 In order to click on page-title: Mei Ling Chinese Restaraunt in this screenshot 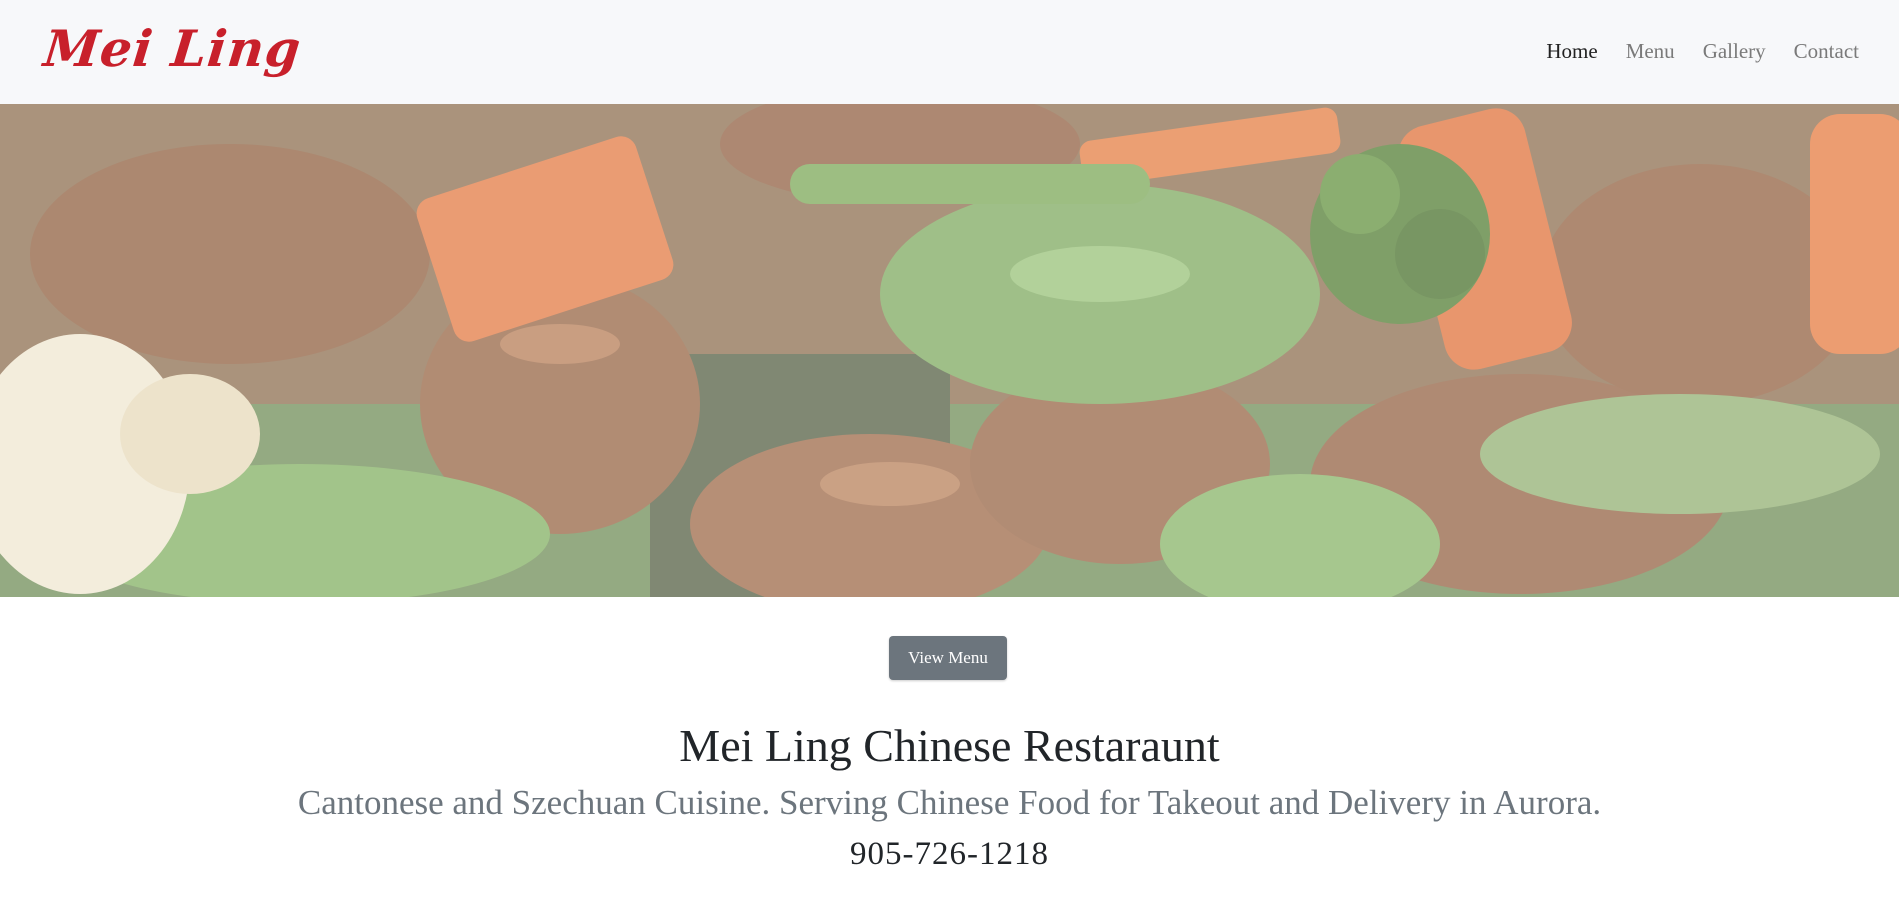, I will do `click(949, 745)`.